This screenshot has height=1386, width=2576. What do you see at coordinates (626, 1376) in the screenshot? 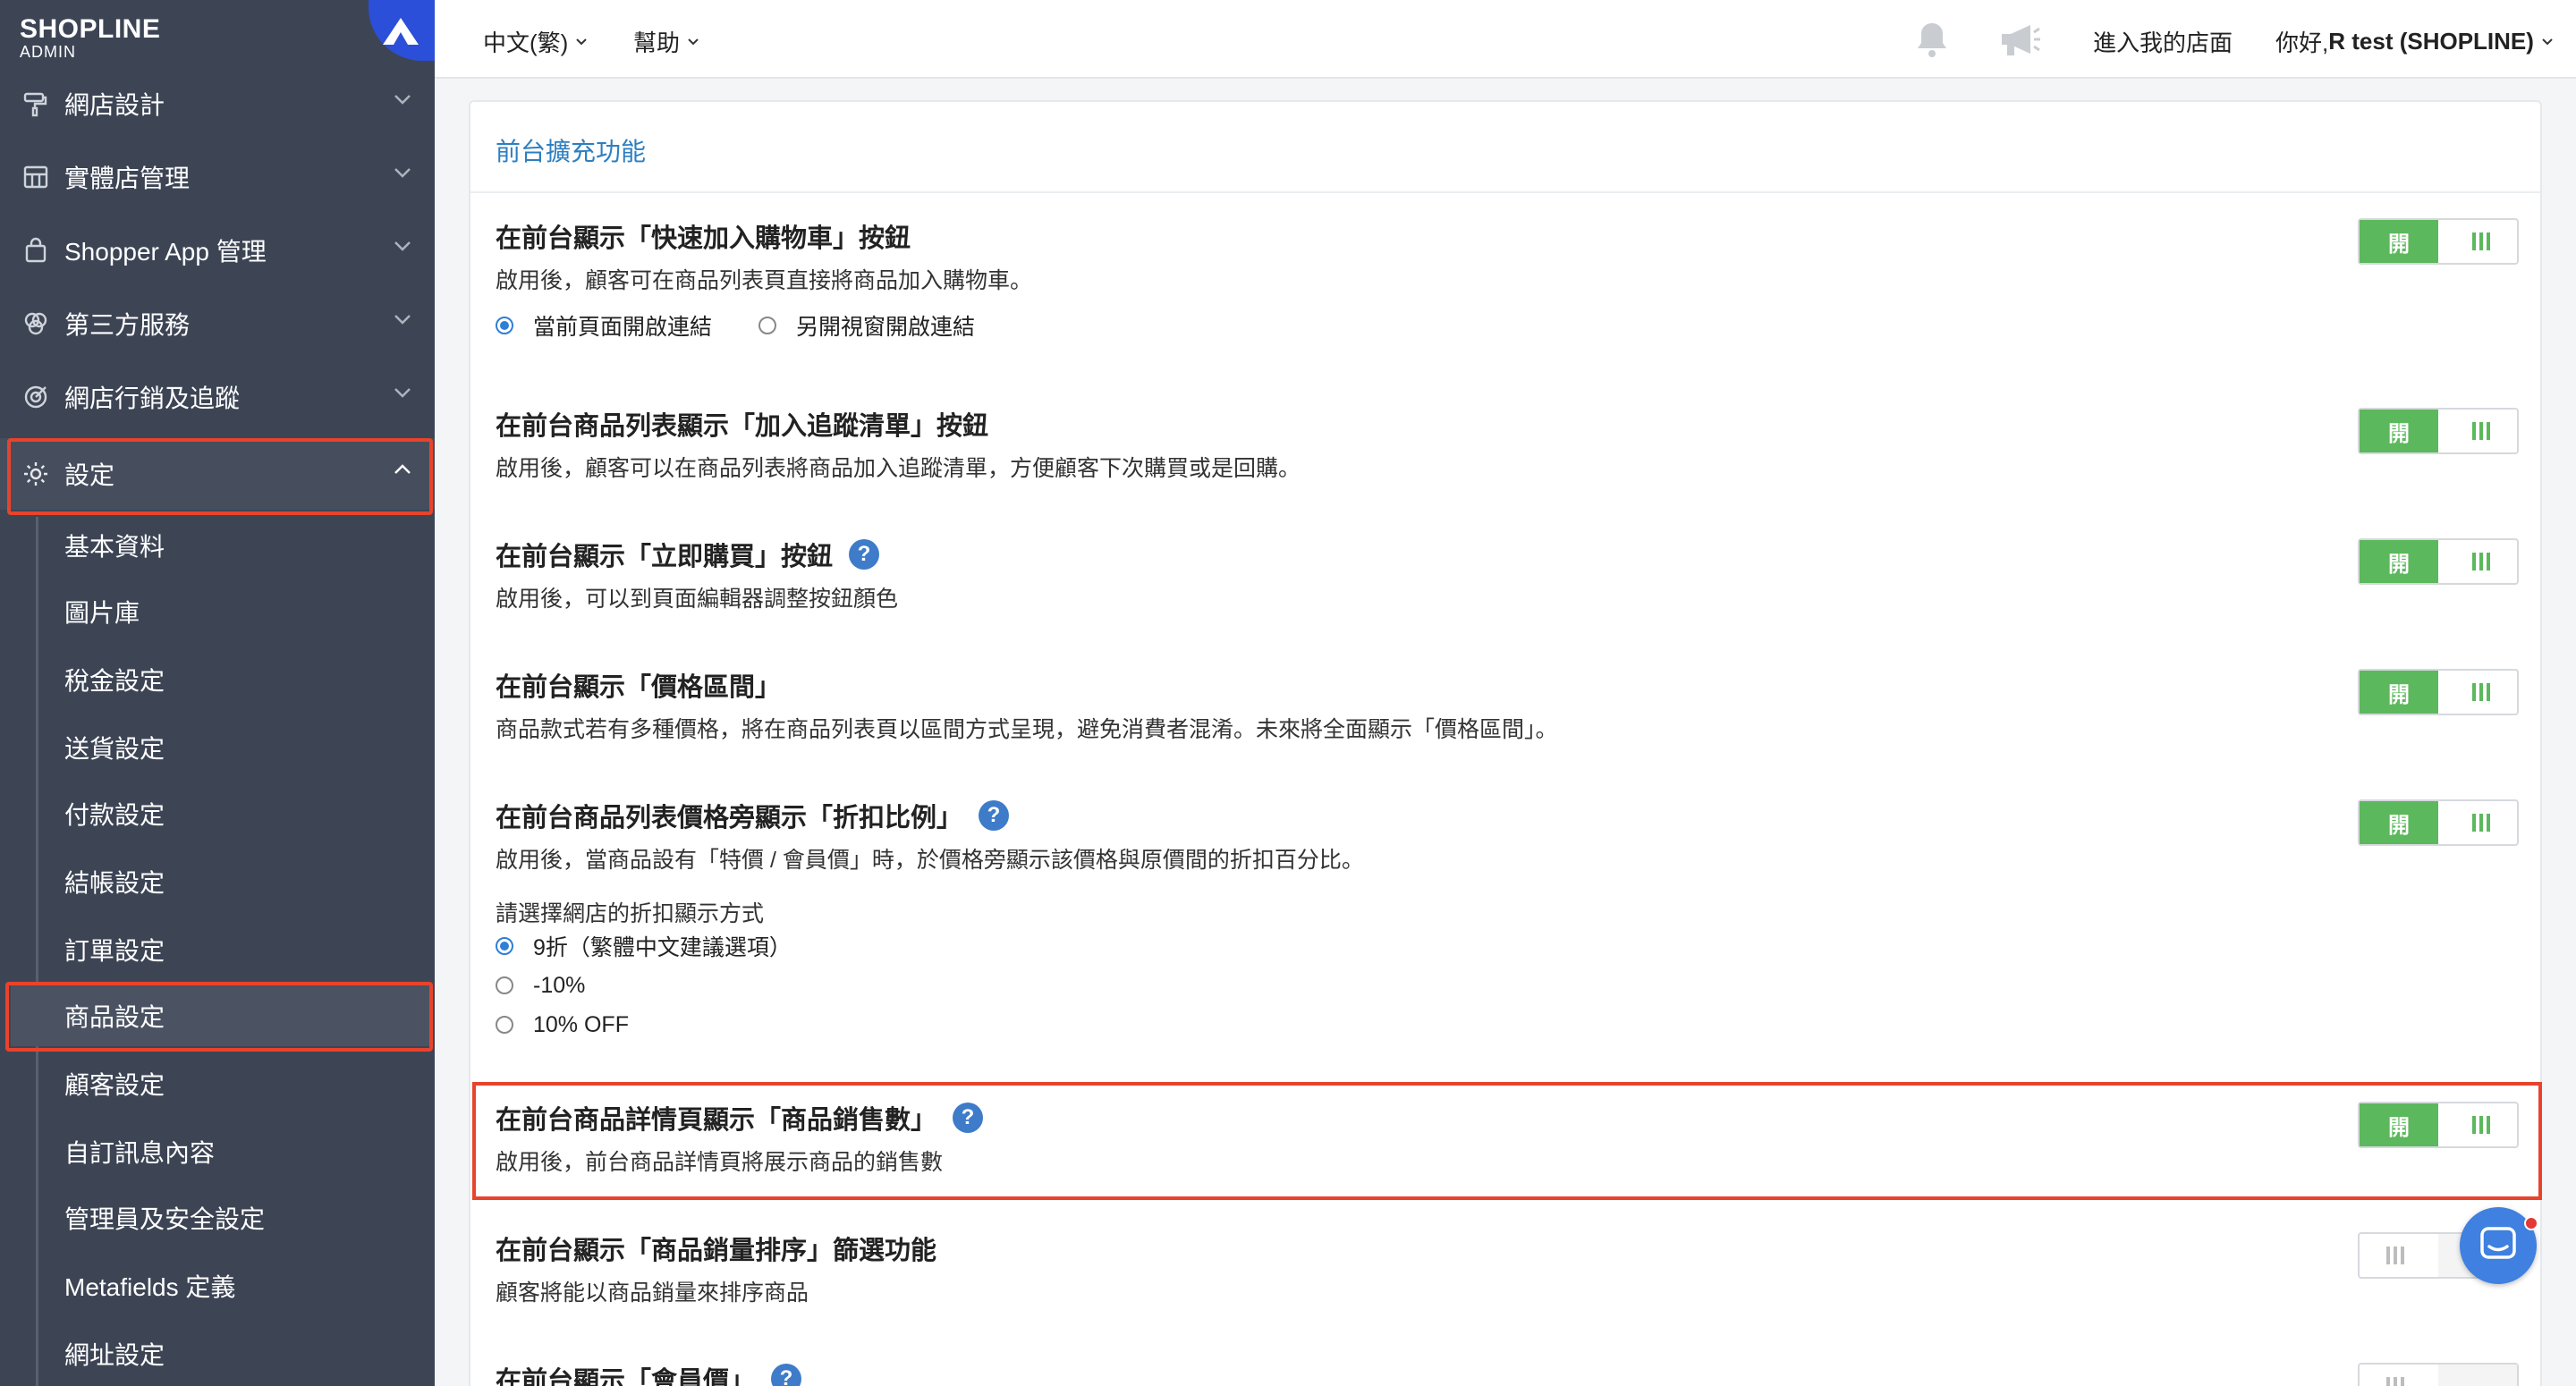
I see `setting-title: 在前台顯示「會員價」` at bounding box center [626, 1376].